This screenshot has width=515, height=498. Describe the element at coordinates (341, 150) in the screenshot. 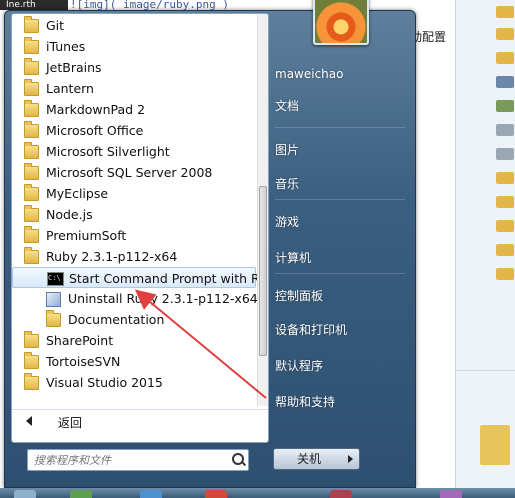

I see `start-right-item-pictures: 图片` at that location.